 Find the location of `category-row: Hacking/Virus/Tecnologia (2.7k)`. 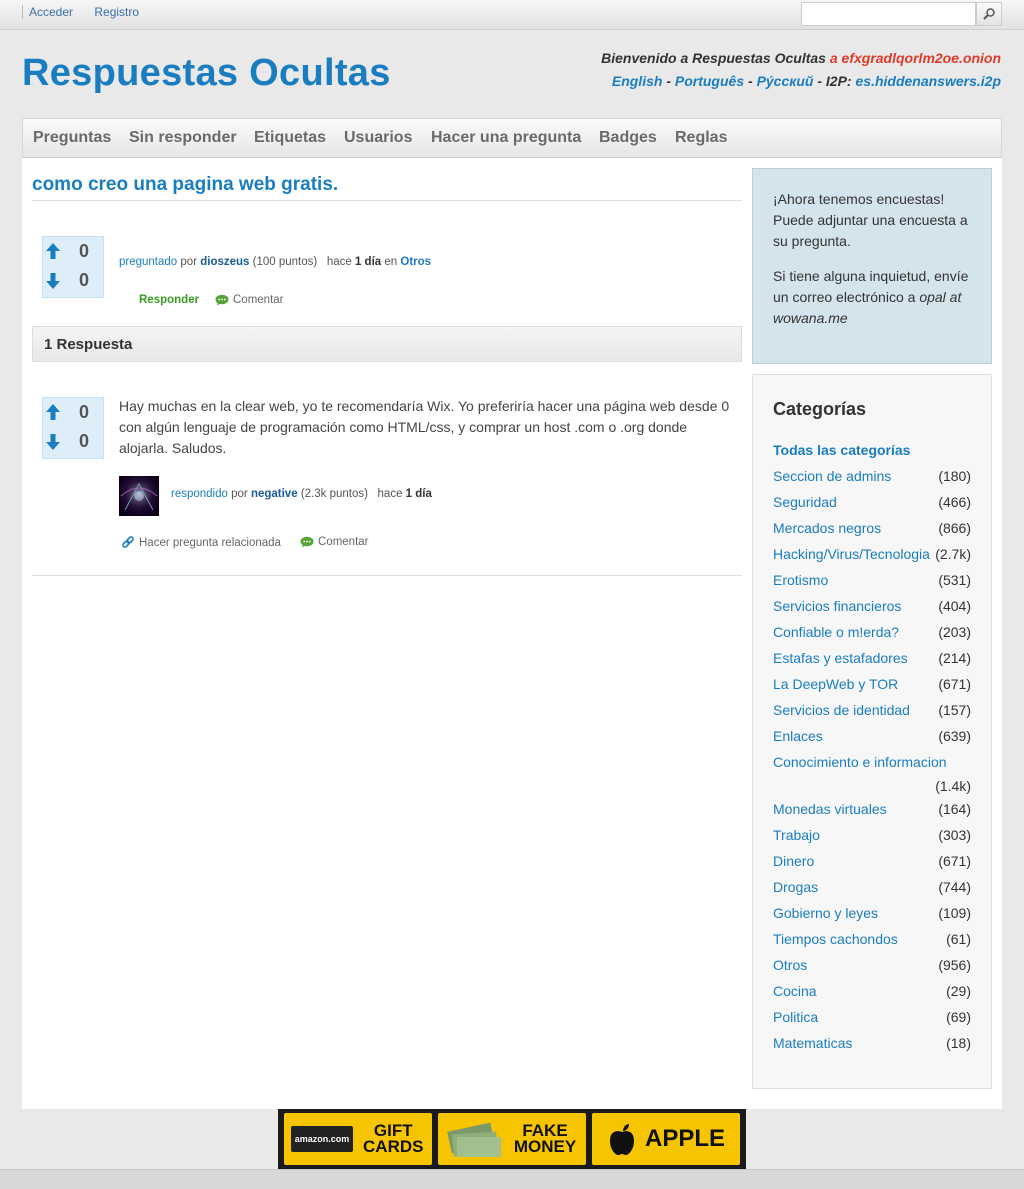

category-row: Hacking/Virus/Tecnologia (2.7k) is located at coordinates (872, 554).